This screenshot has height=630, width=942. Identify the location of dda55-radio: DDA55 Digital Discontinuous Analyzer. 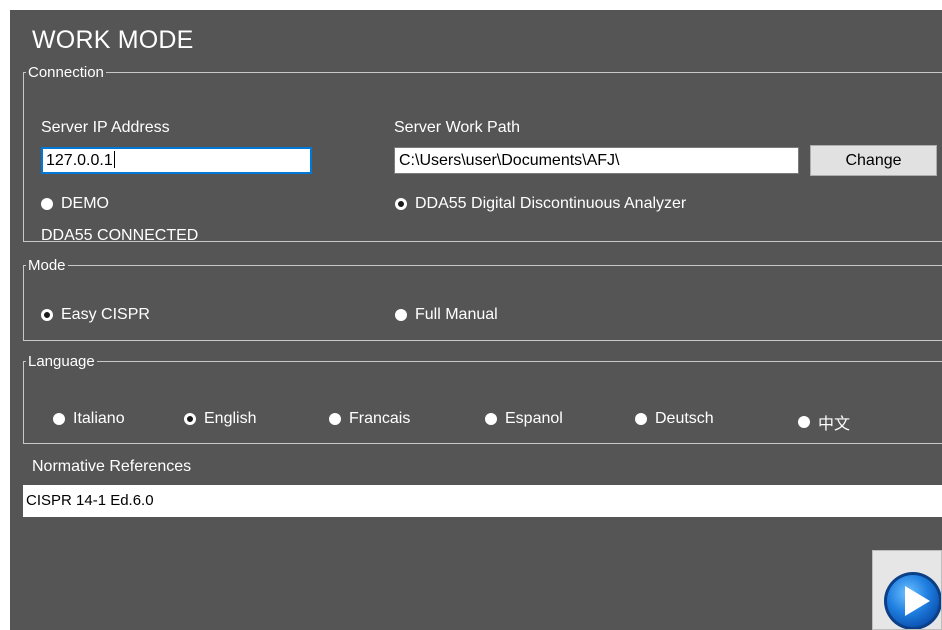
(540, 204).